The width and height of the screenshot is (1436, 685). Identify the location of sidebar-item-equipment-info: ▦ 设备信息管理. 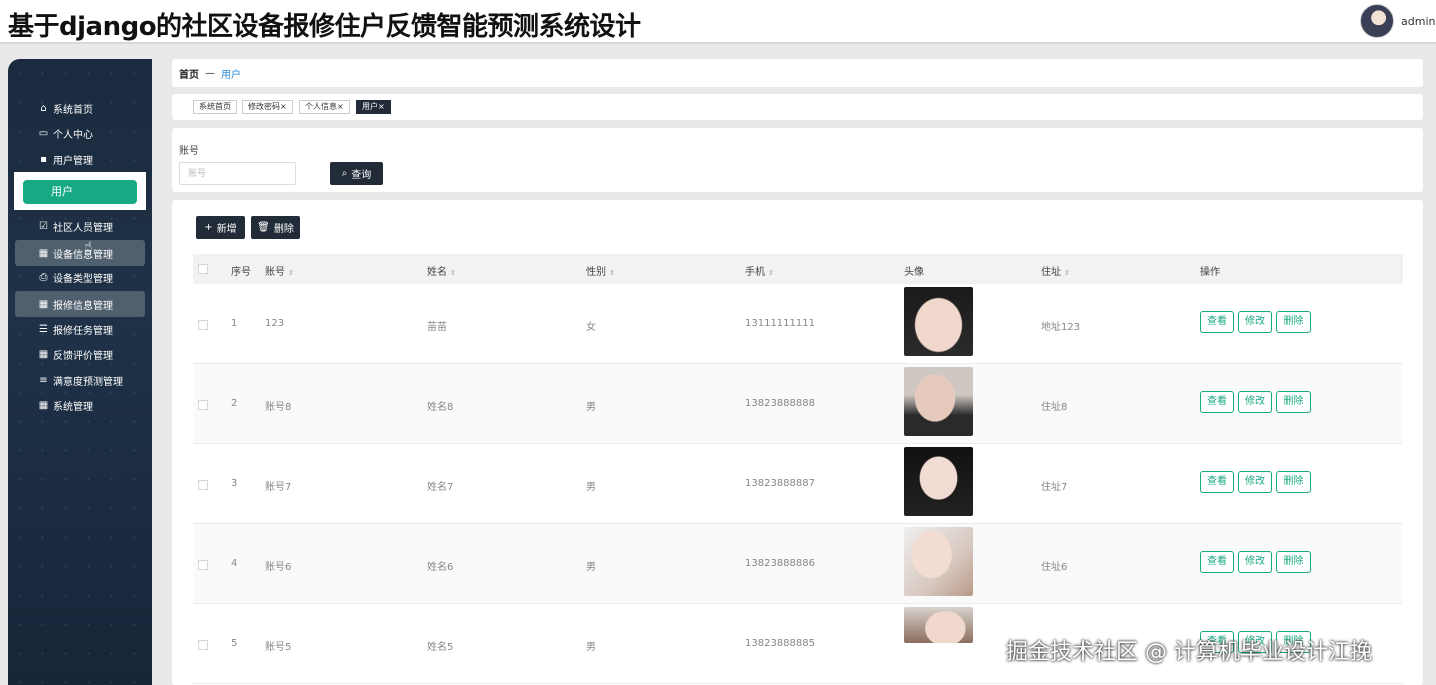
(75, 253).